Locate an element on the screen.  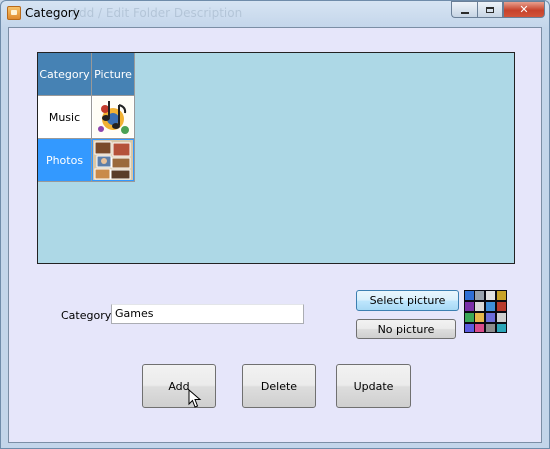
minimize-button is located at coordinates (464, 9).